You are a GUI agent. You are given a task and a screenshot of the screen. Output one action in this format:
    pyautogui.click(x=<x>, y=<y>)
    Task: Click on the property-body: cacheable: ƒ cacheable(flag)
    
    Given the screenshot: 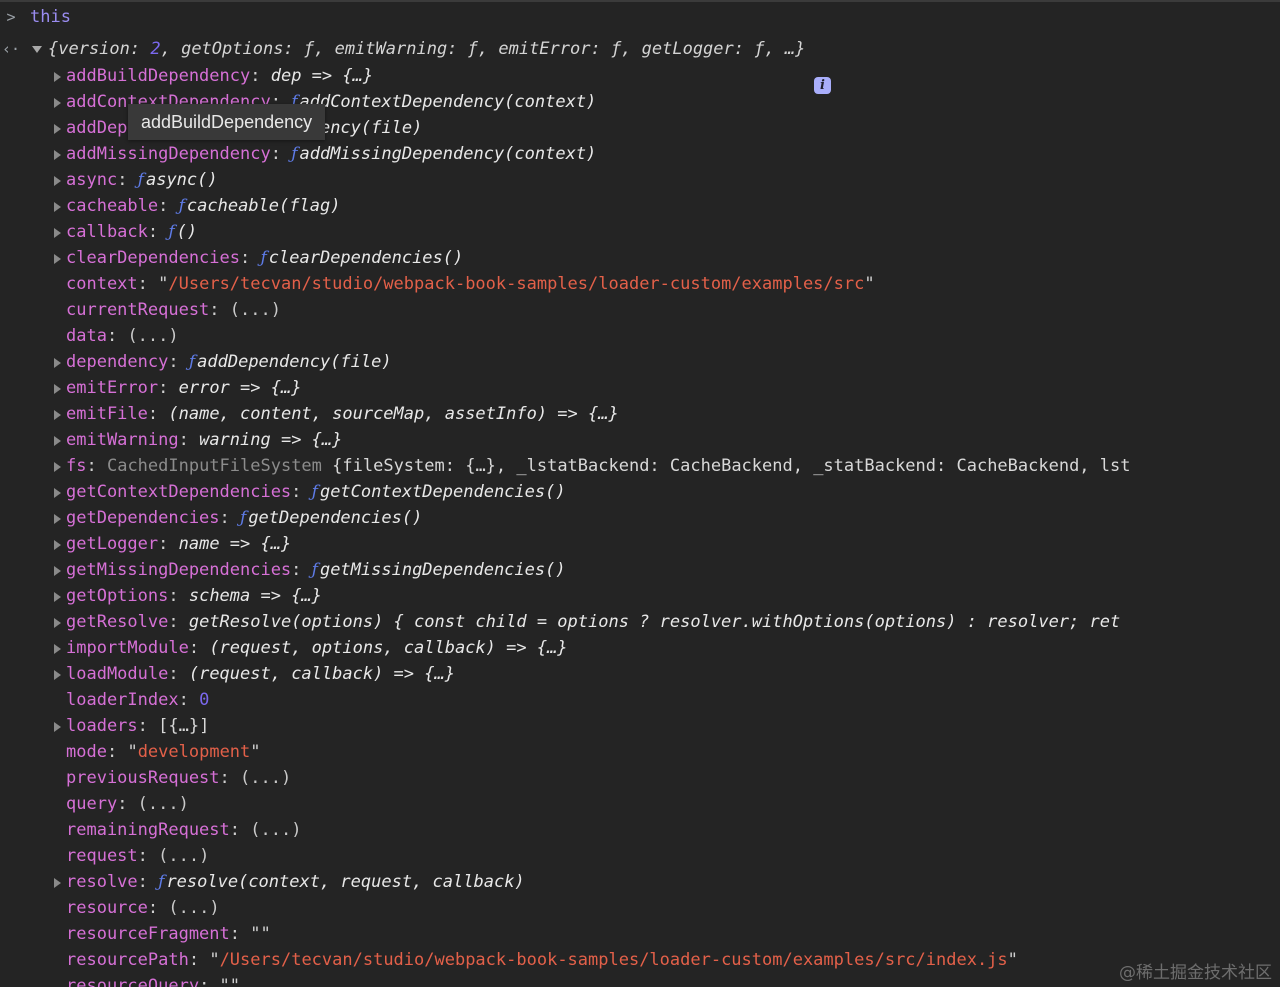 What is the action you would take?
    pyautogui.click(x=203, y=206)
    